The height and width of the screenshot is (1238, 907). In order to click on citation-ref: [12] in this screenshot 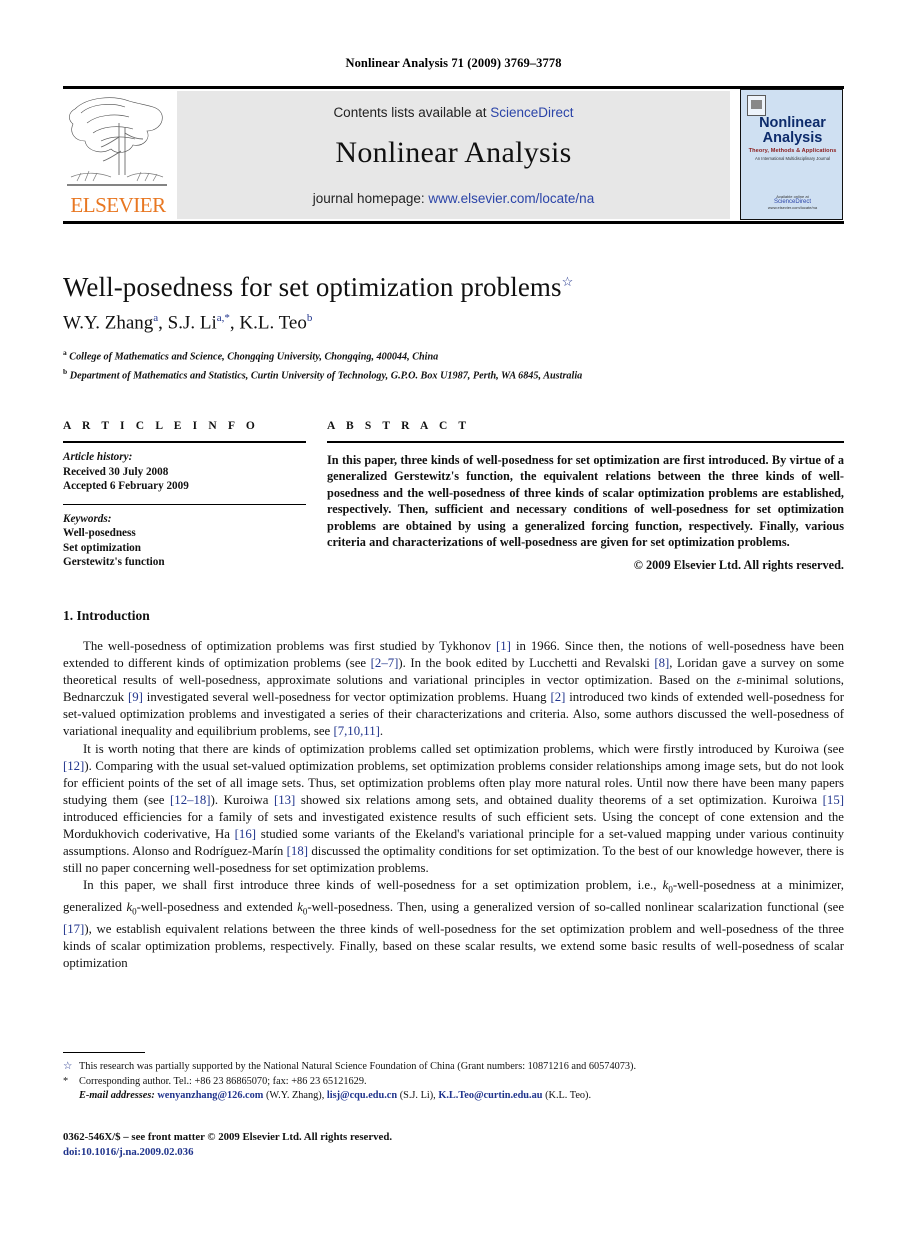, I will do `click(73, 766)`.